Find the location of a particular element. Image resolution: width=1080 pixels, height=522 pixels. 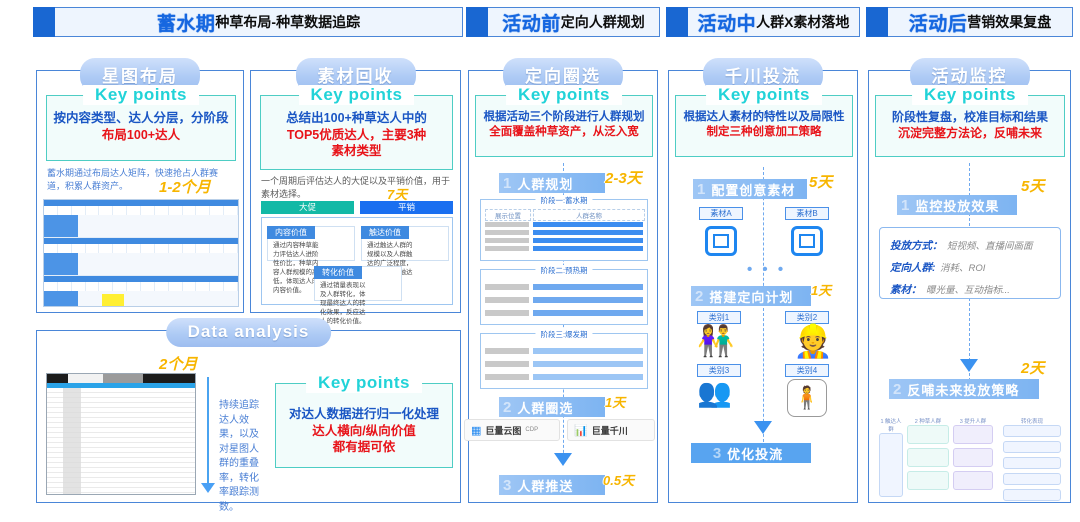

keypoints-jiankong: Key points 阶段性复盘，校准目标和结果 沉淀完整方法论，反哺未来 is located at coordinates (970, 121).